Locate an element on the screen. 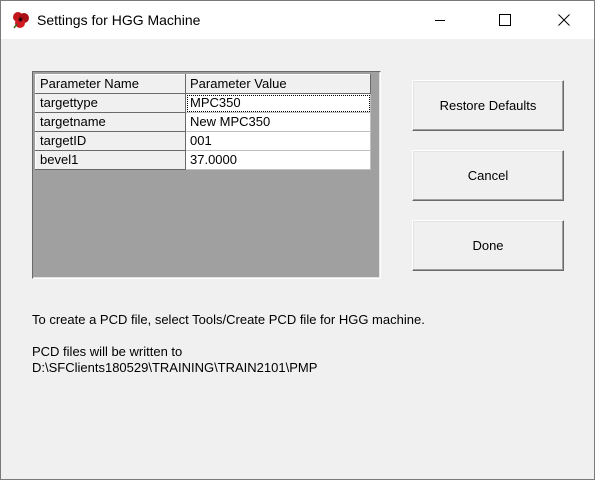 The height and width of the screenshot is (480, 595). minimize-icon is located at coordinates (440, 20).